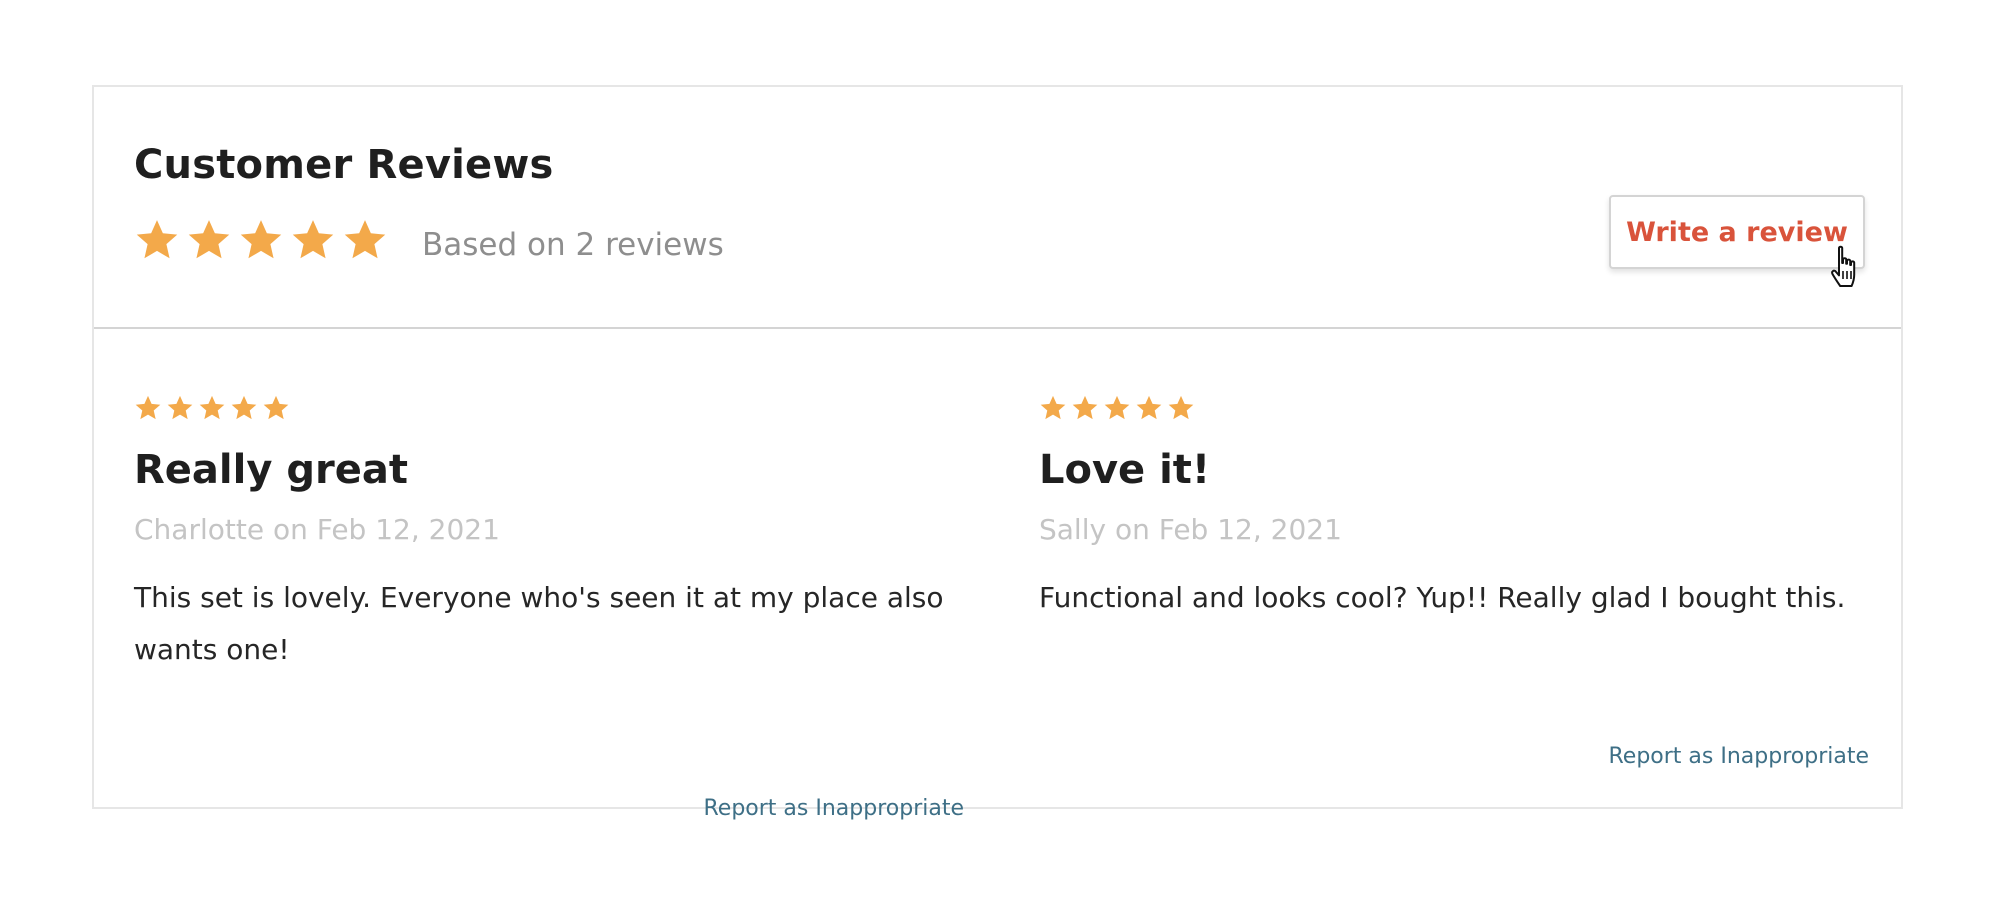 The image size is (1998, 906). What do you see at coordinates (1125, 470) in the screenshot?
I see `review-title: Love it!` at bounding box center [1125, 470].